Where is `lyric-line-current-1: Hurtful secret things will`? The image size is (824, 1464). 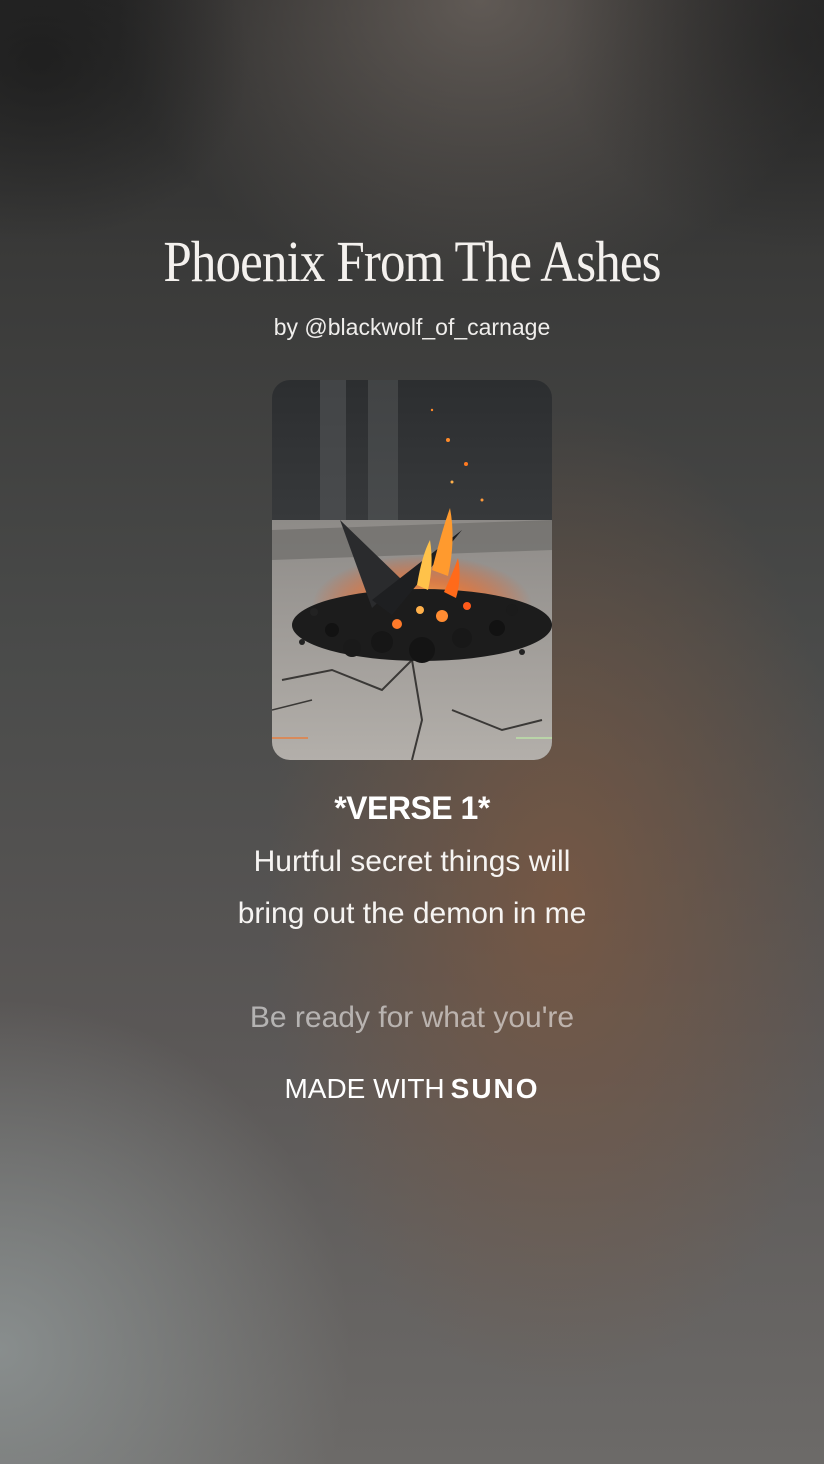
lyric-line-current-1: Hurtful secret things will is located at coordinates (412, 861).